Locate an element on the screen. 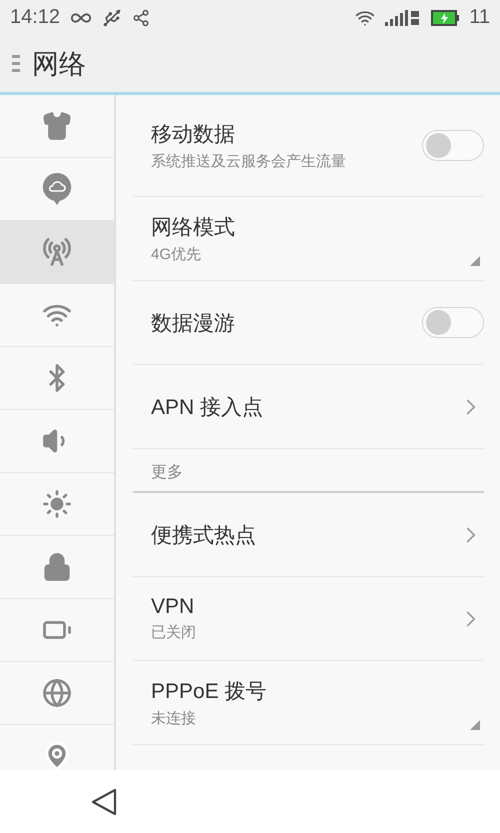 The image size is (500, 833). settings-row: 数据漫游 is located at coordinates (308, 323).